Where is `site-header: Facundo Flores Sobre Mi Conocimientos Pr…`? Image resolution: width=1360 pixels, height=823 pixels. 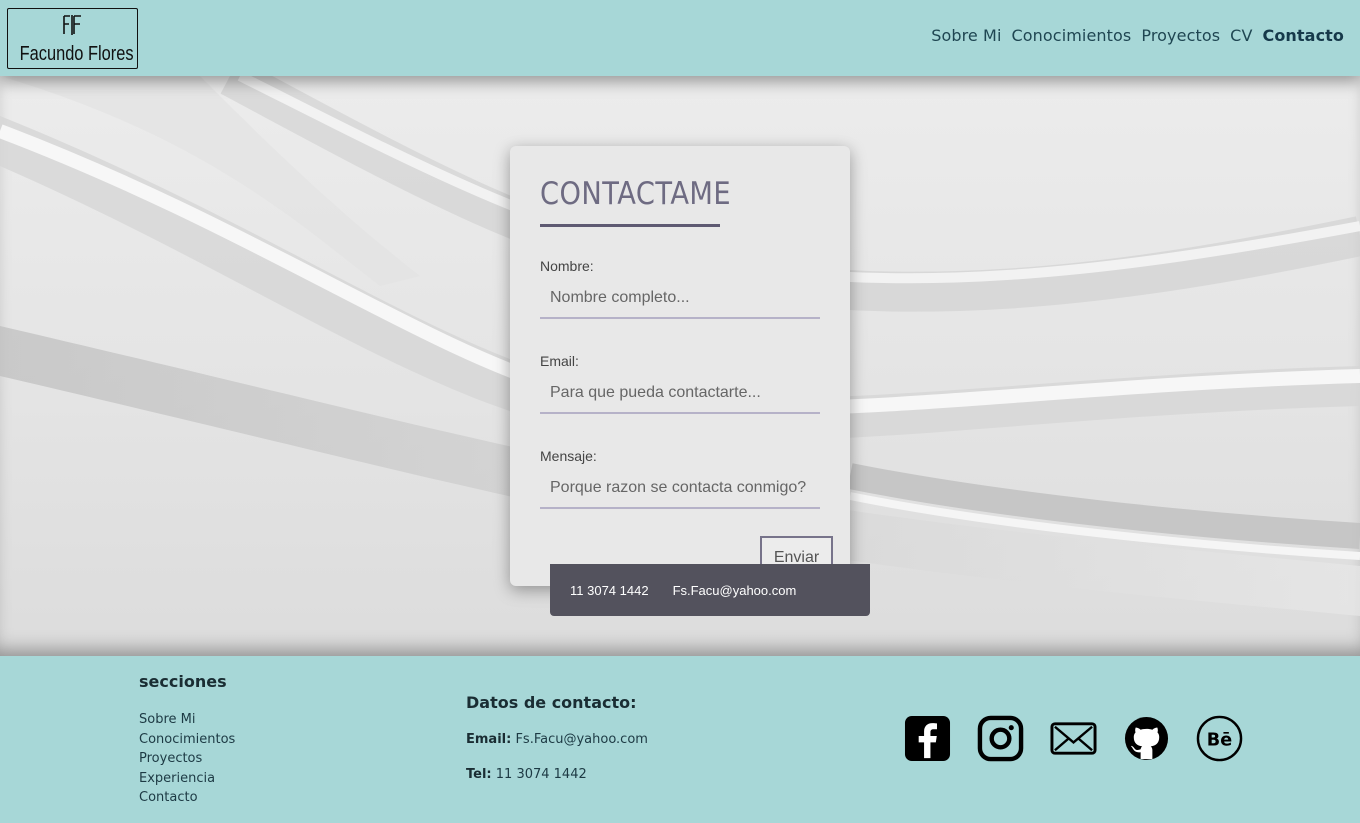
site-header: Facundo Flores Sobre Mi Conocimientos Pr… is located at coordinates (680, 38).